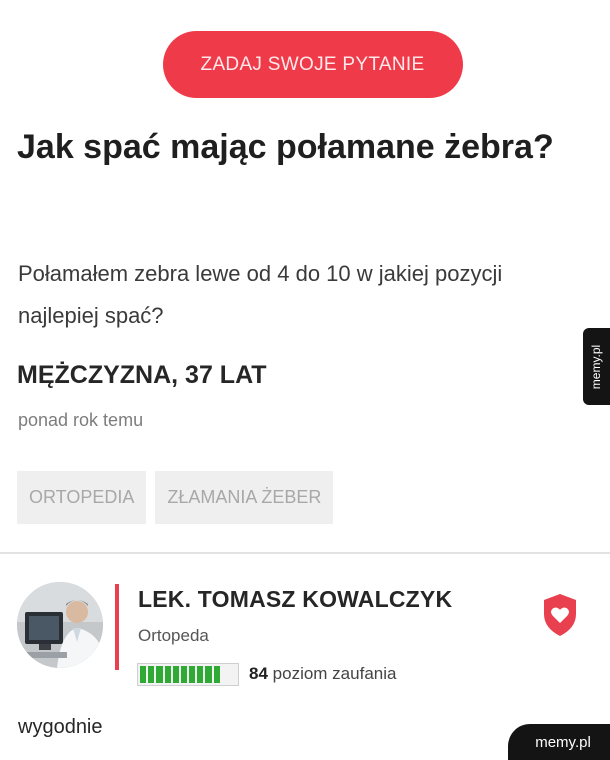 The image size is (610, 760). I want to click on tag-list: ORTOPEDIA ZŁAMANIA ŻEBER, so click(175, 497).